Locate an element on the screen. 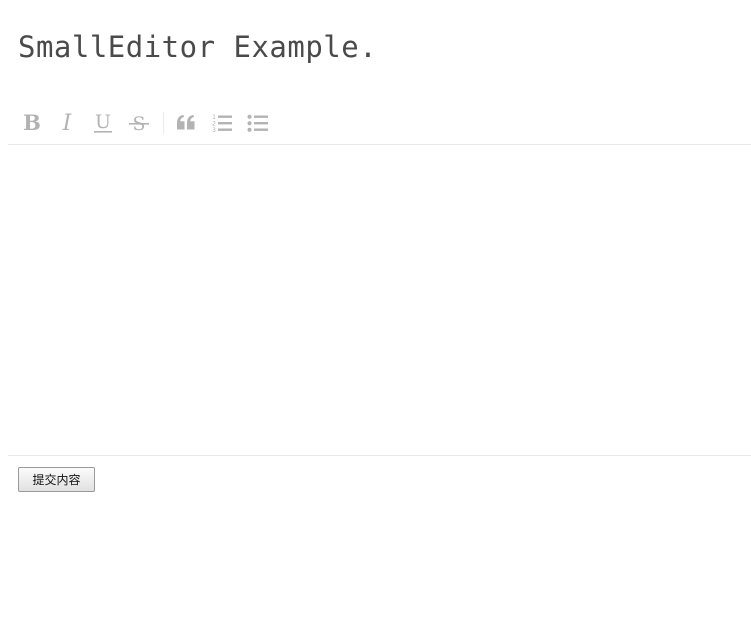 This screenshot has width=751, height=643. page-title: SmallEditor Example. is located at coordinates (198, 47).